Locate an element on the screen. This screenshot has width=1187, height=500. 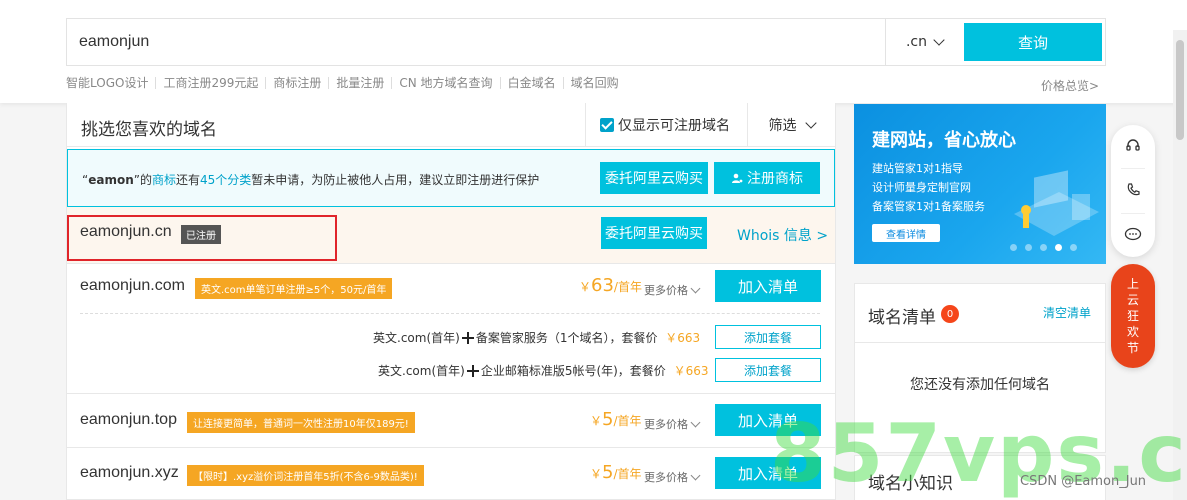
banner-details-button: 查看详情 is located at coordinates (906, 233).